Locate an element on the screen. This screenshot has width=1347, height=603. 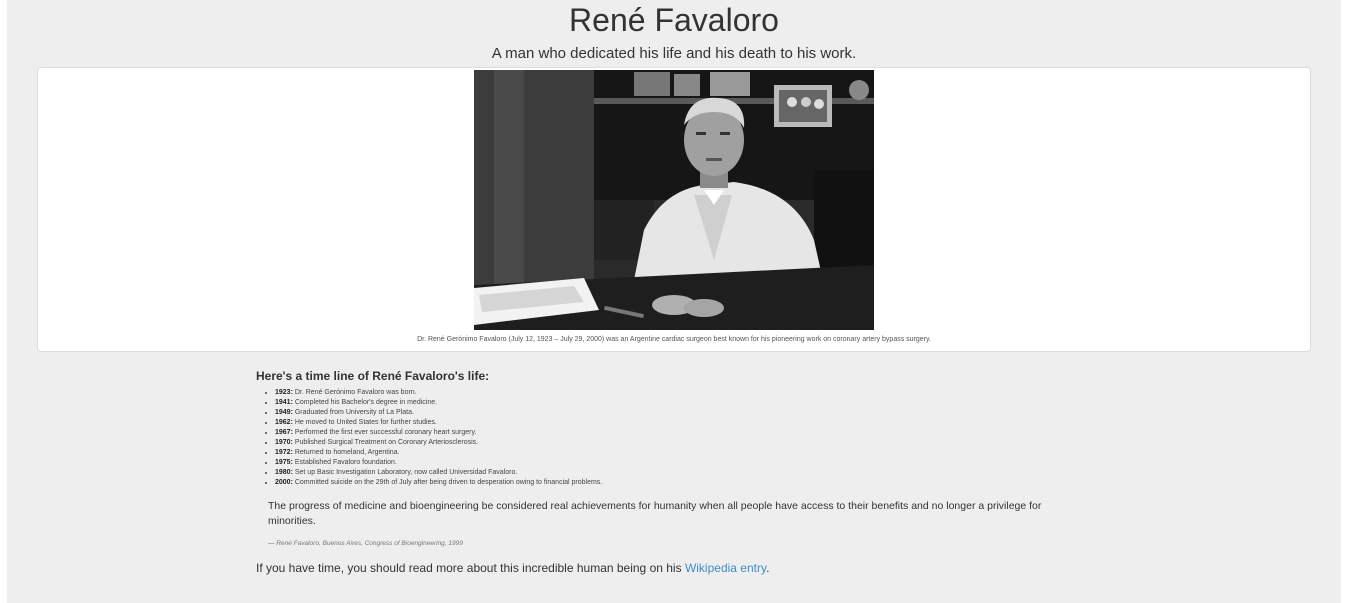
timeline-text: Dr. René Gerónimo Favaloro was born. is located at coordinates (355, 392).